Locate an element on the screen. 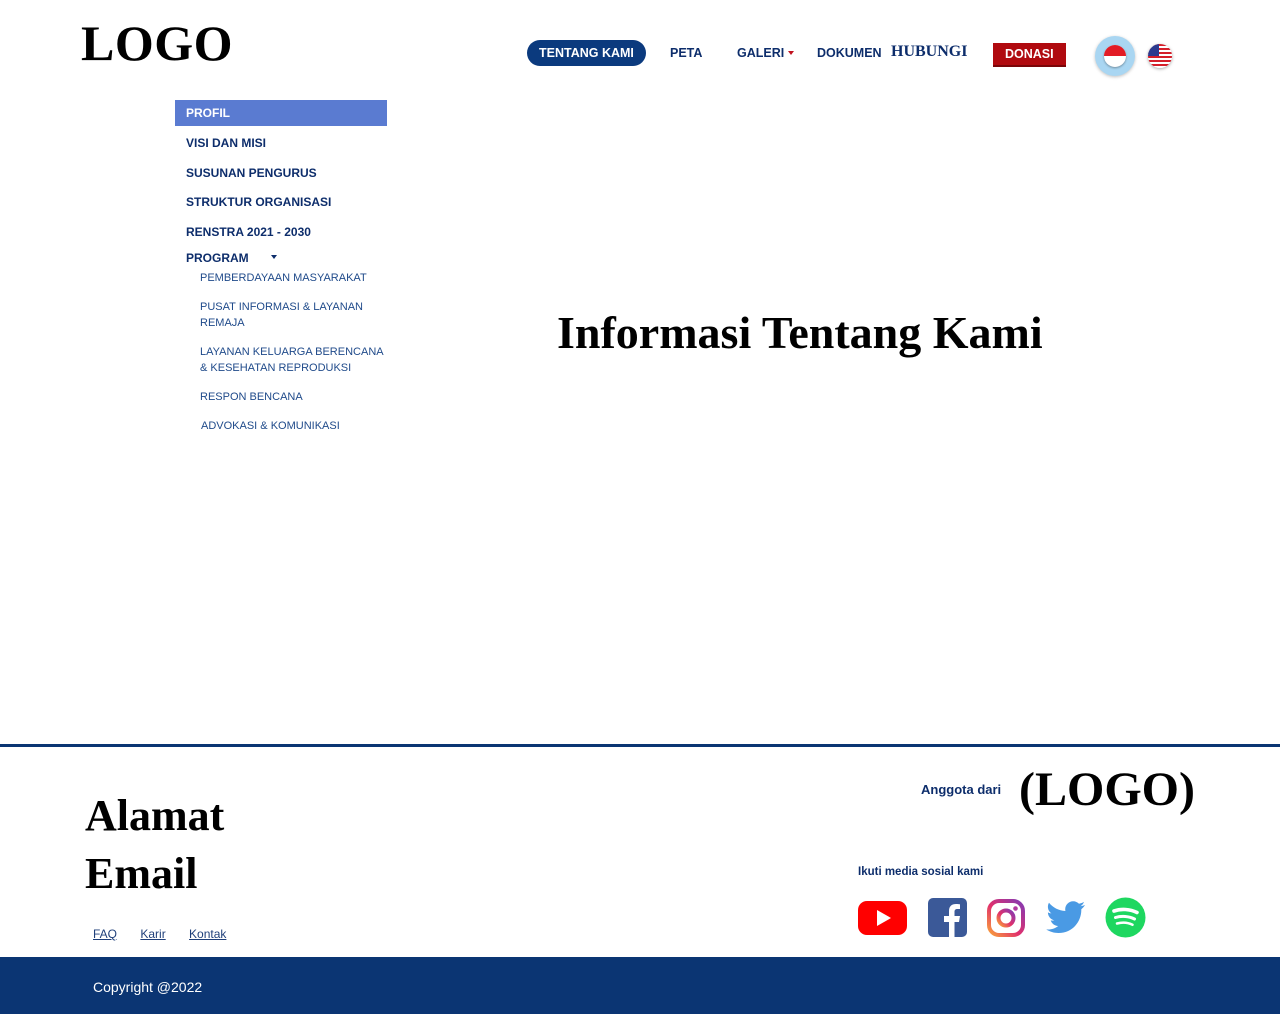 The image size is (1280, 1014). social-label: Ikuti media sosial kami is located at coordinates (921, 872).